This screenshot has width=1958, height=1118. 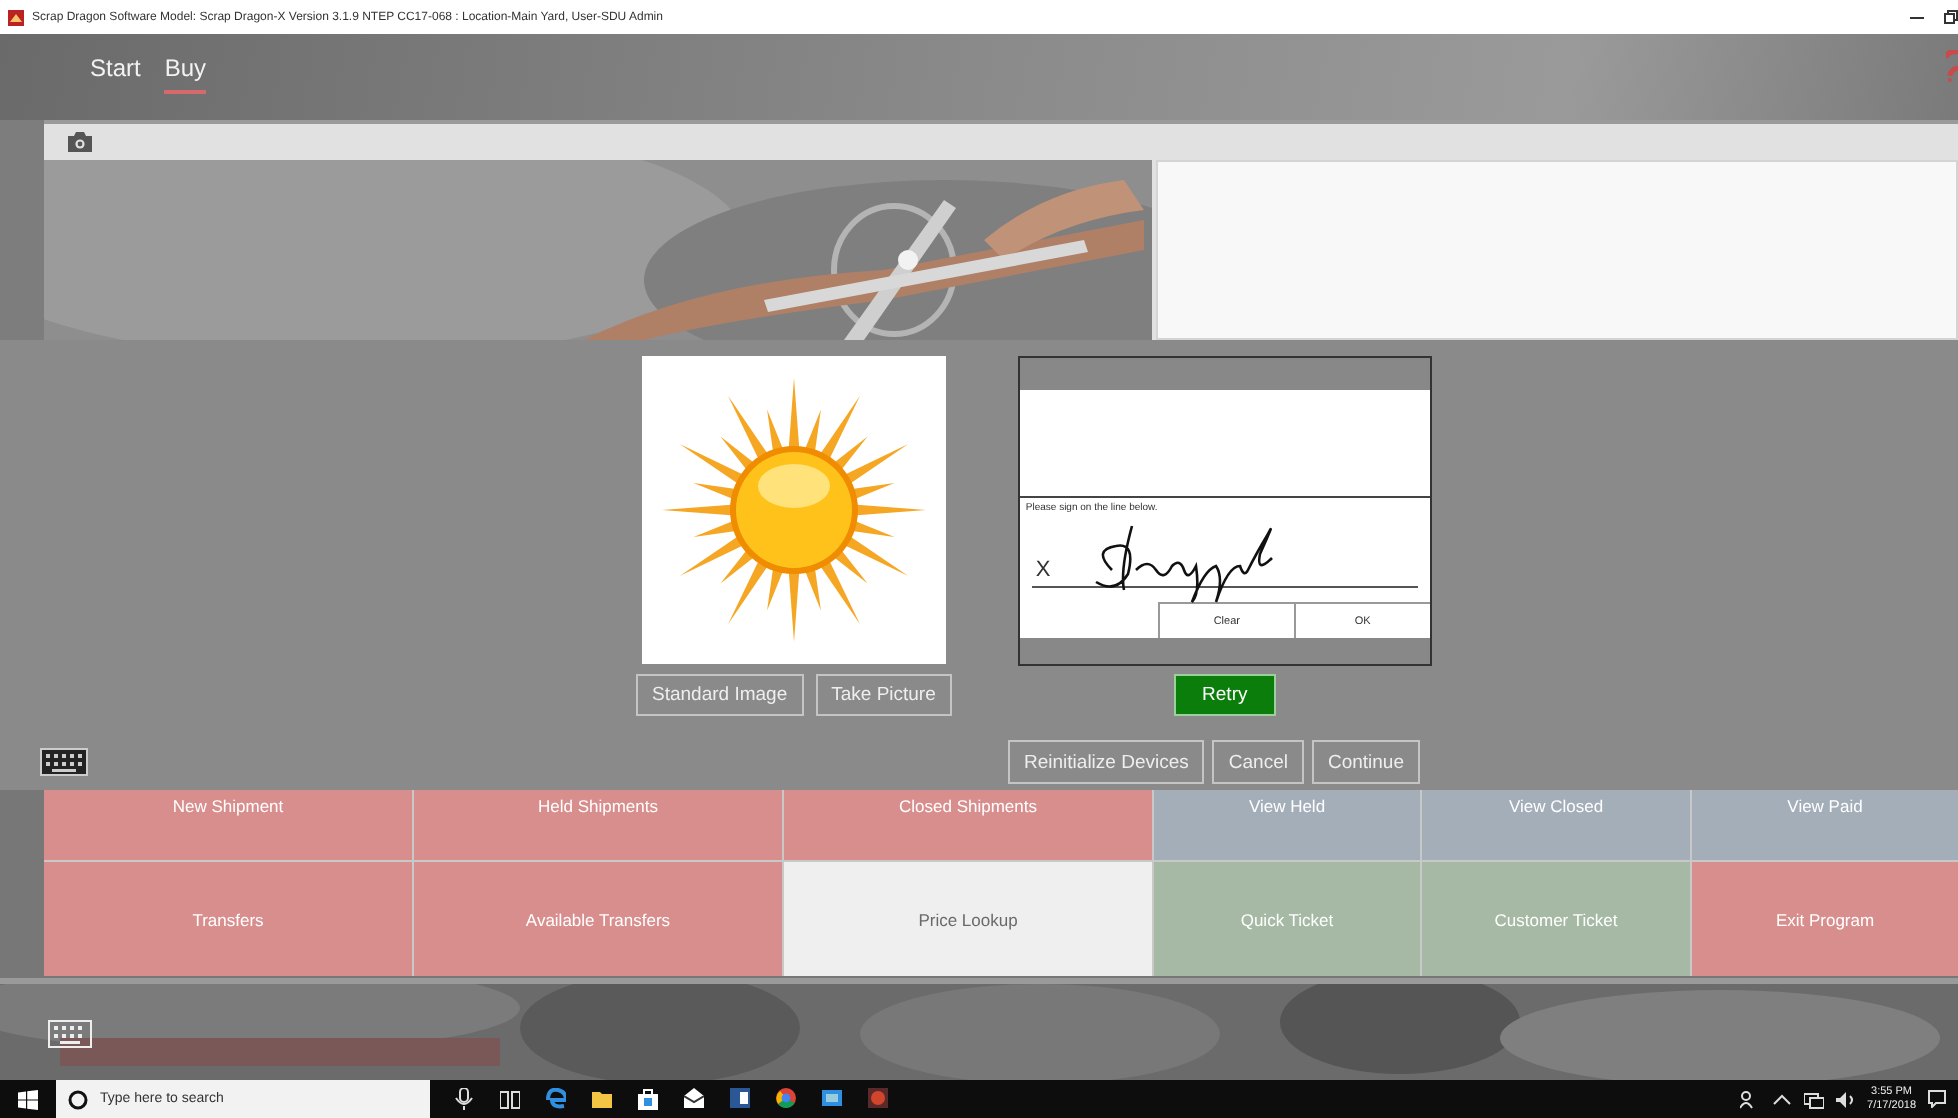 I want to click on menu-tile: Held Shipments, so click(x=598, y=825).